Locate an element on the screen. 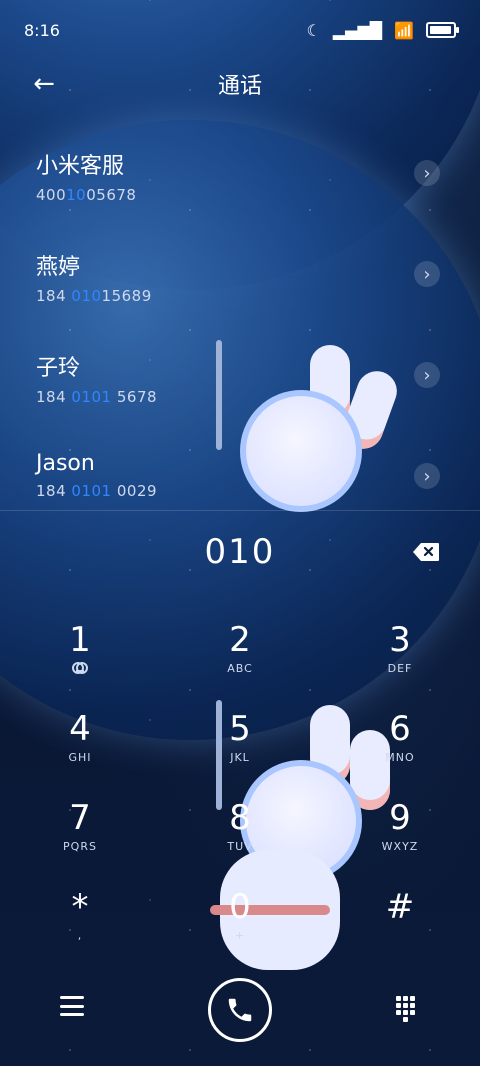 The width and height of the screenshot is (480, 1066). menu-icon is located at coordinates (72, 1006).